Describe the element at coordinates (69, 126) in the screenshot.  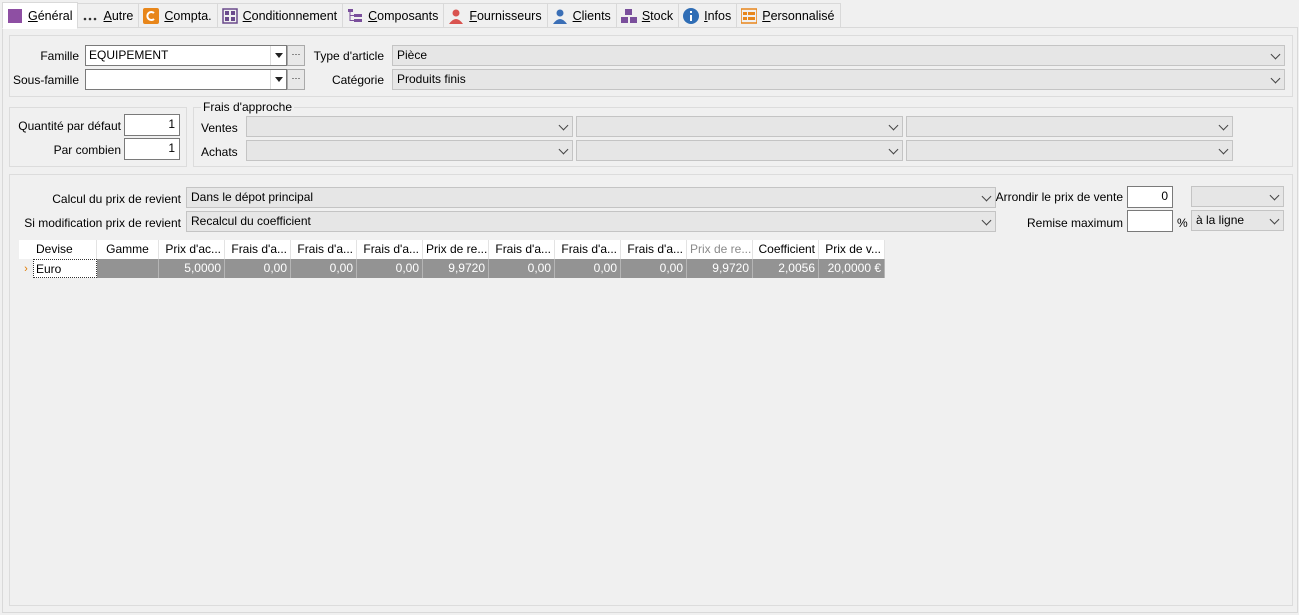
I see `qte-defaut-label: Quantité par défaut` at that location.